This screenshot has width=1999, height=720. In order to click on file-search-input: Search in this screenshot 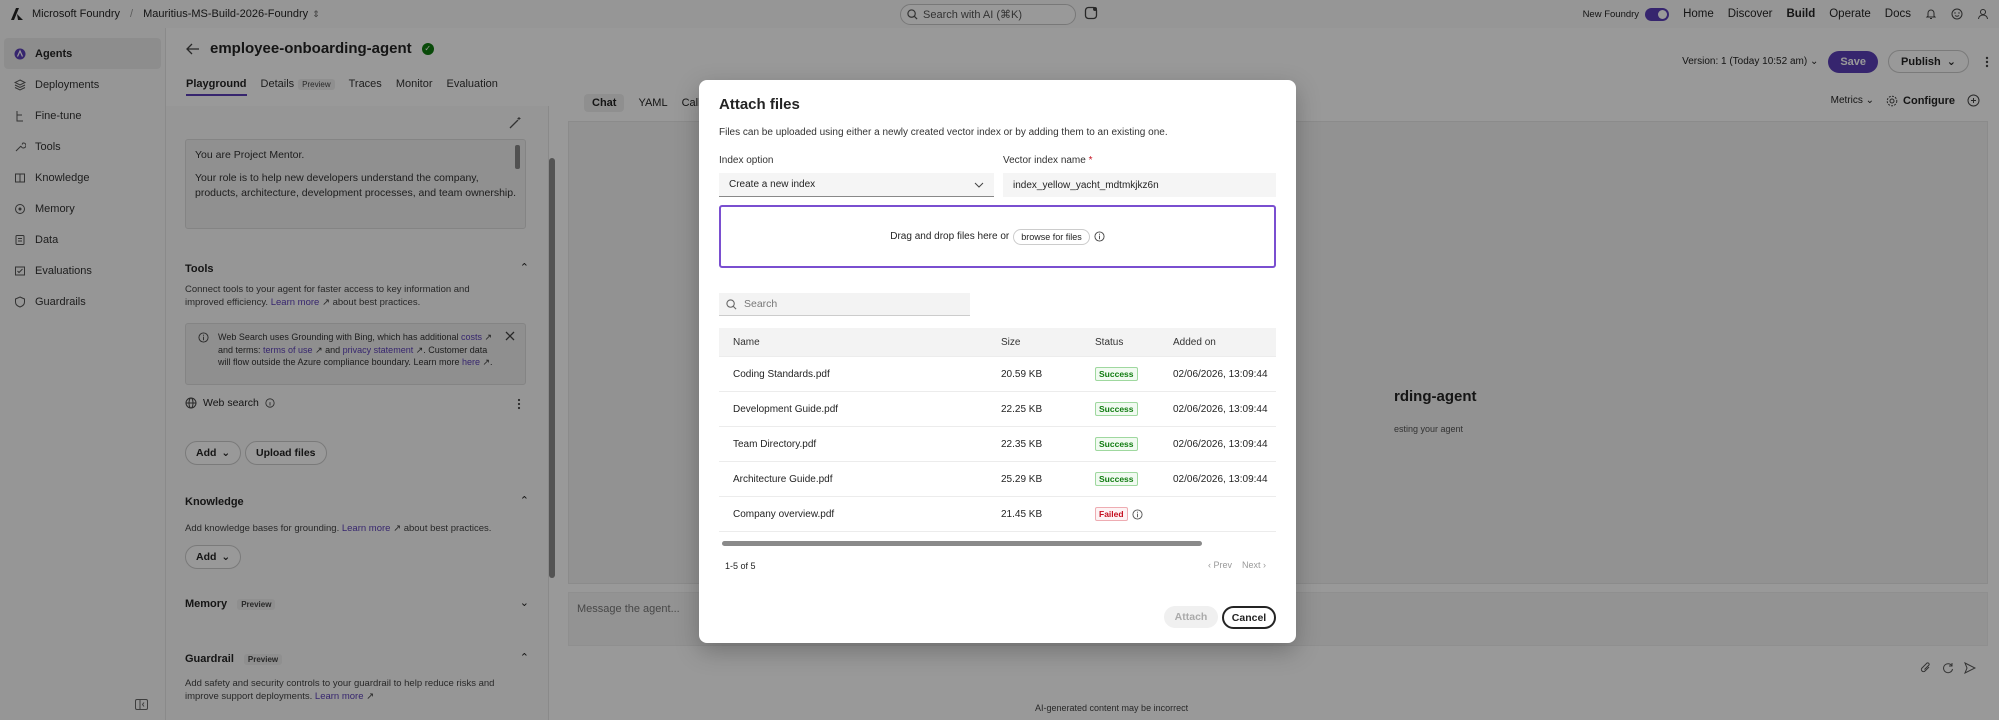, I will do `click(844, 304)`.